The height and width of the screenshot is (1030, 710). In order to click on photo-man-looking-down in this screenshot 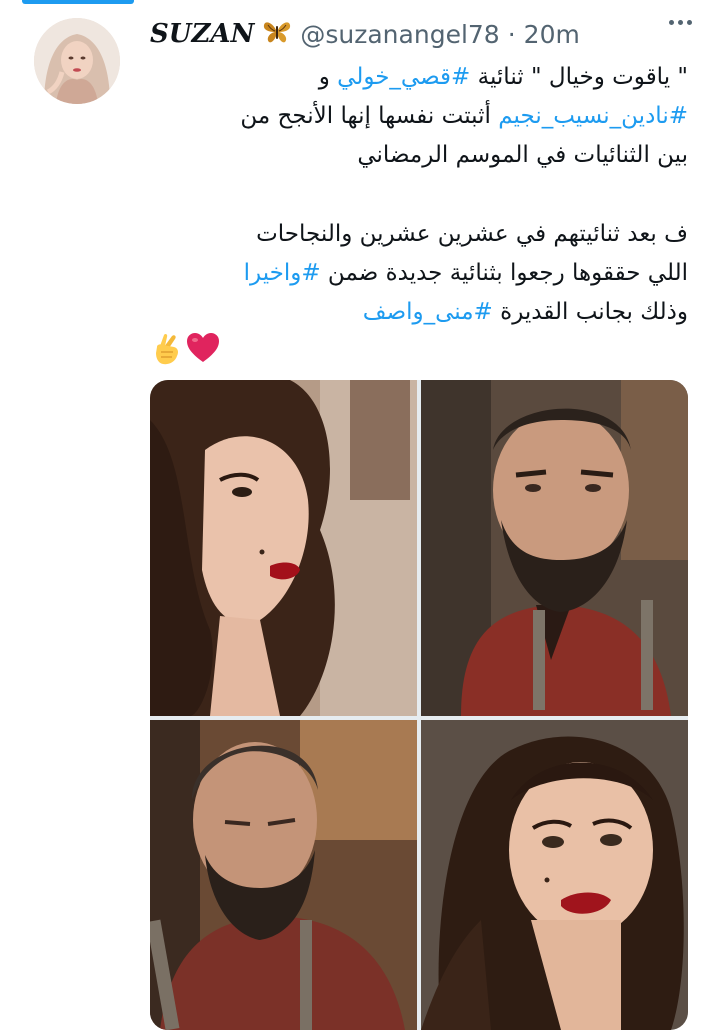, I will do `click(283, 875)`.